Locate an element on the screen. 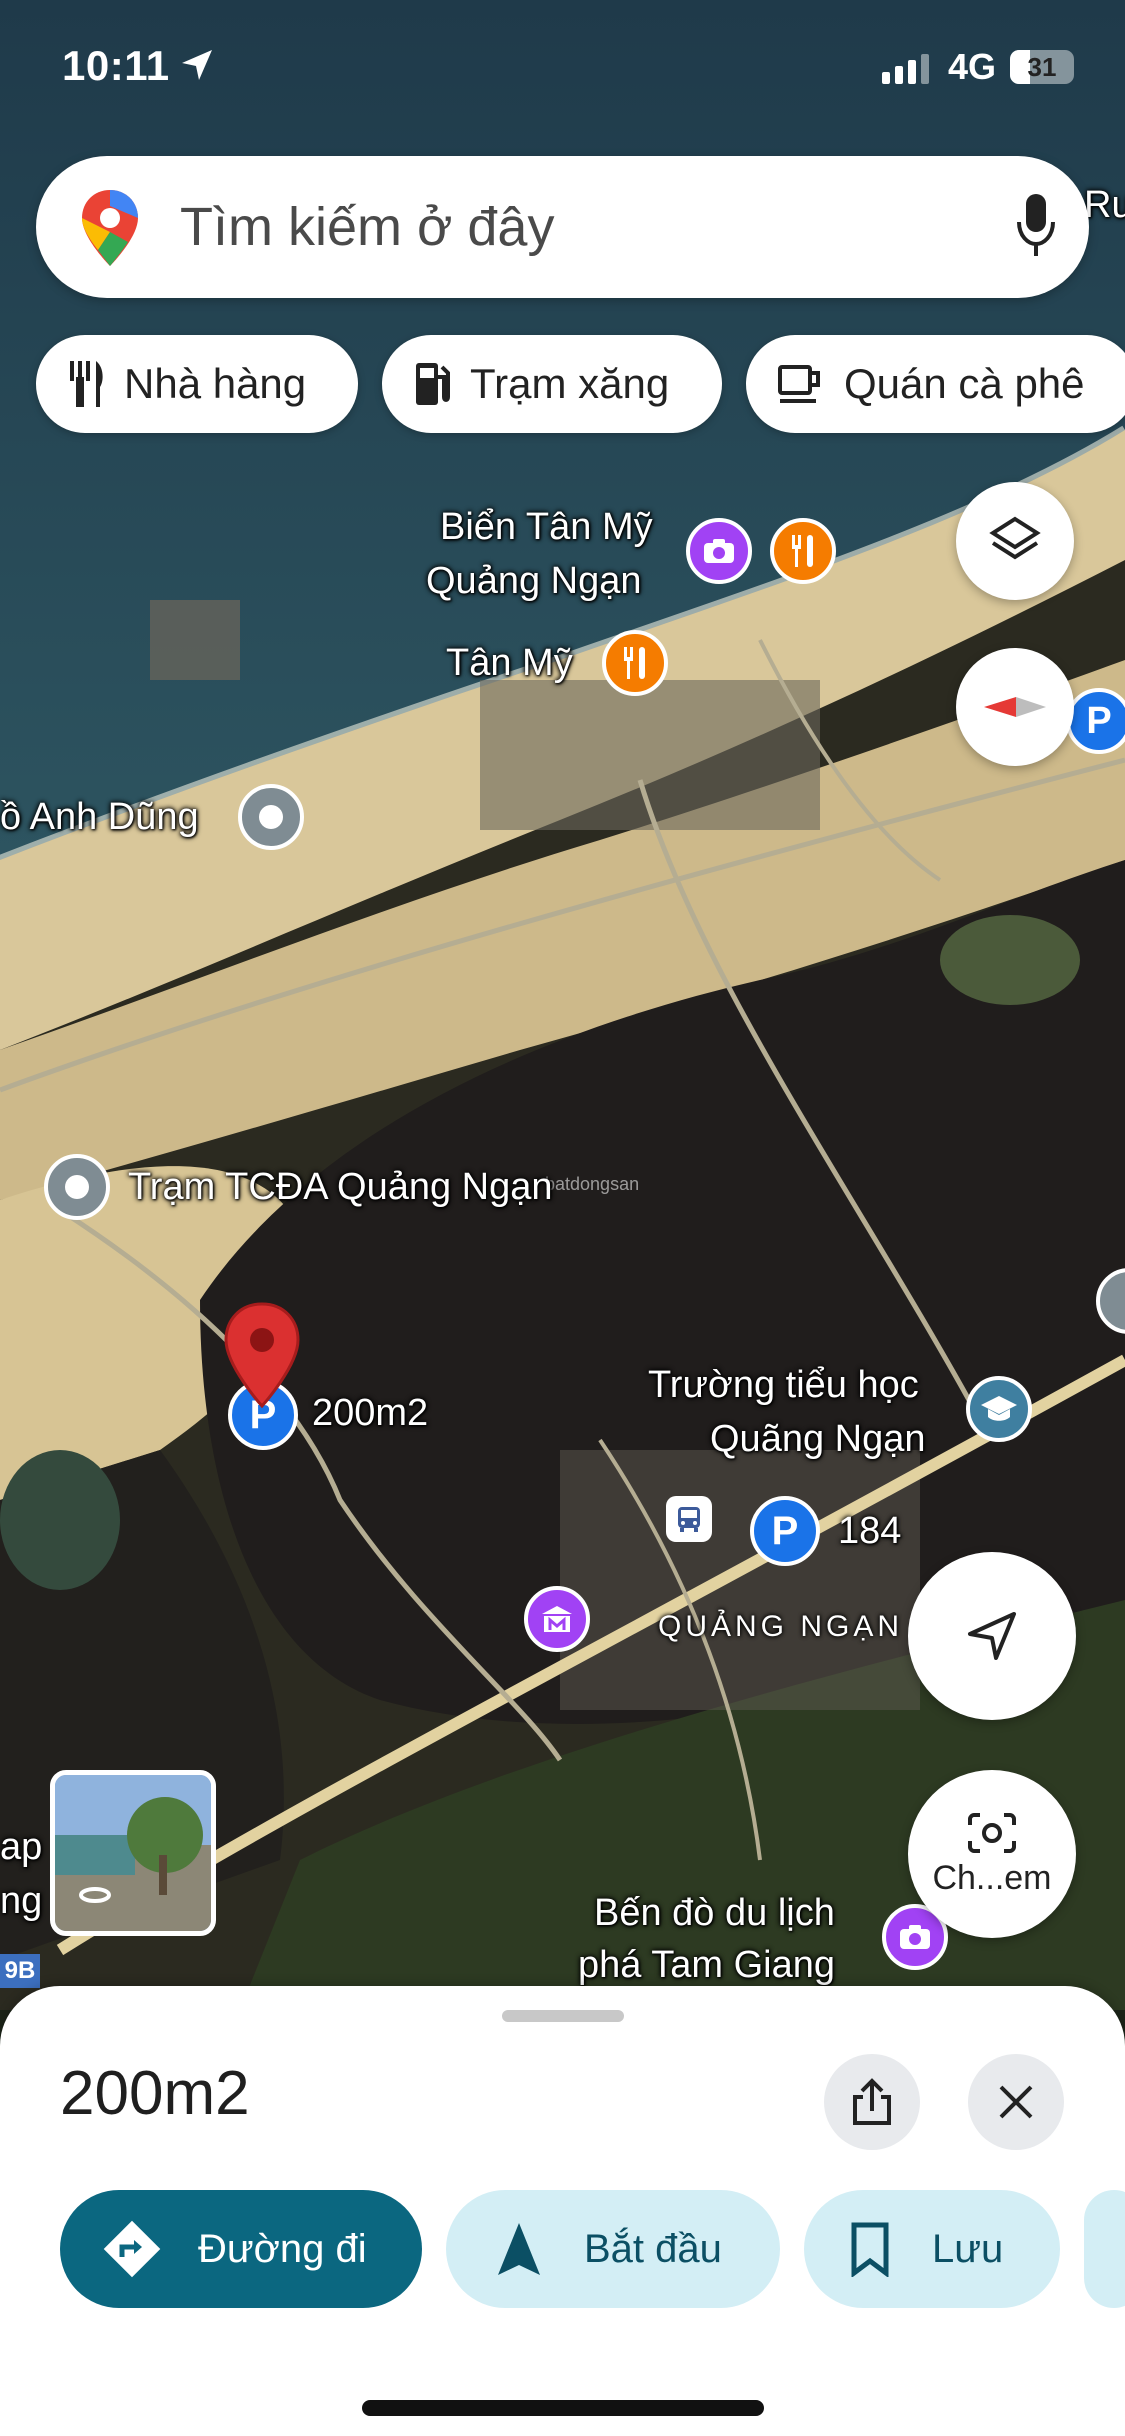 Image resolution: width=1125 pixels, height=2436 pixels. my-location-button is located at coordinates (992, 1636).